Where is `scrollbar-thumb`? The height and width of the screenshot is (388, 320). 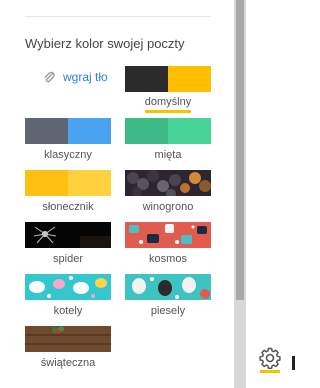 scrollbar-thumb is located at coordinates (240, 150).